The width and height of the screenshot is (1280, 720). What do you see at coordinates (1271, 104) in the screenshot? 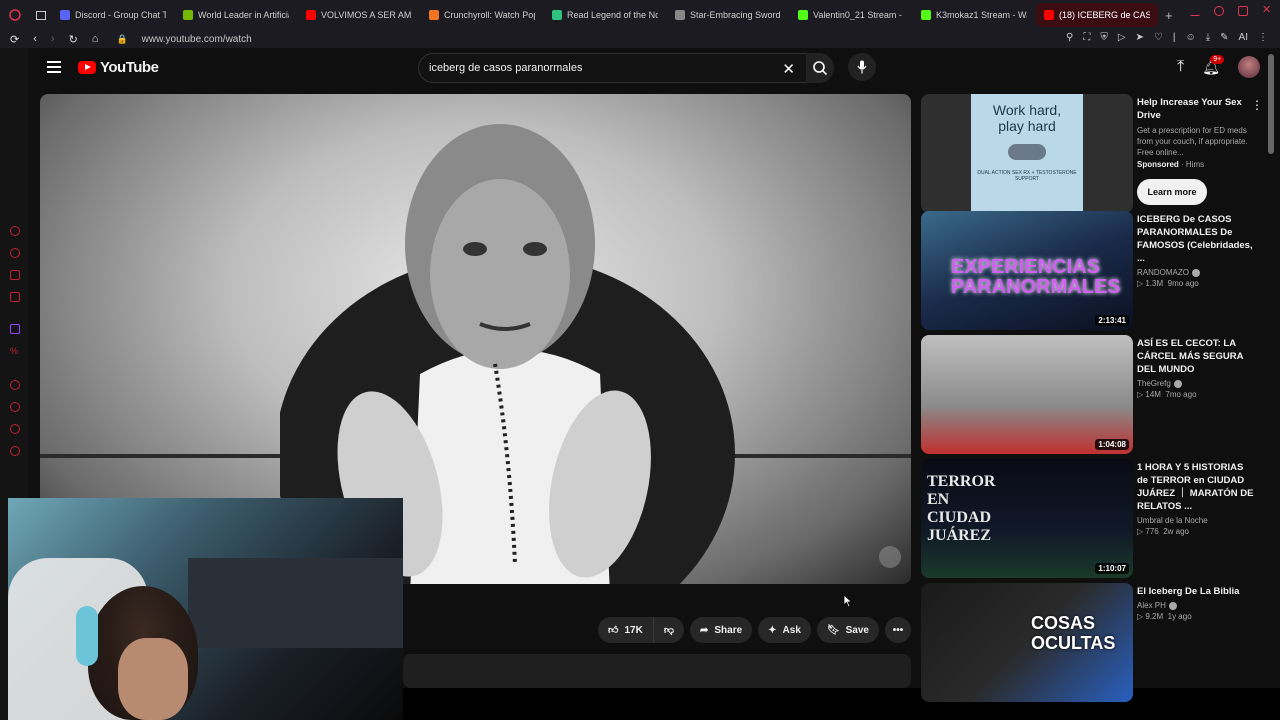
I see `scrollbar` at bounding box center [1271, 104].